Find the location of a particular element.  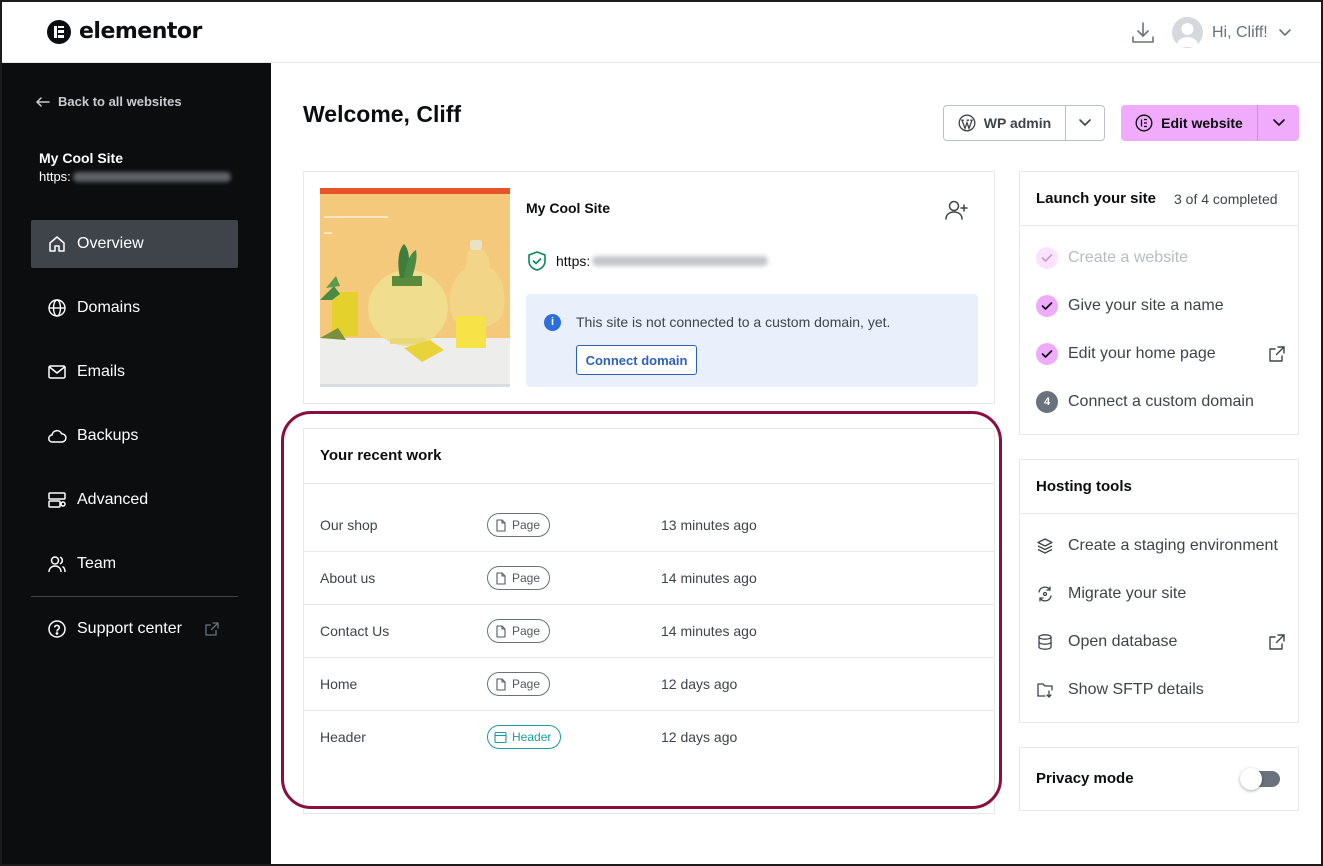

site-card-url: https: is located at coordinates (647, 261).